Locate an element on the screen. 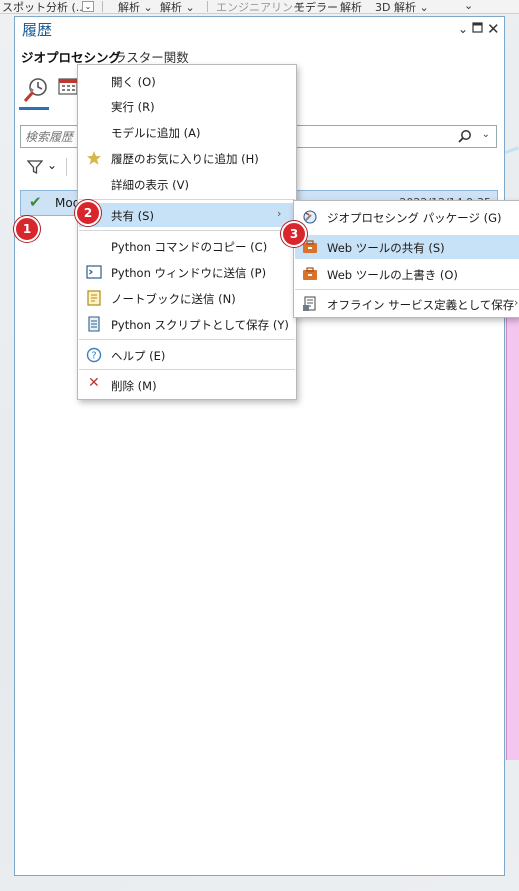 The image size is (519, 891). menu-item-help: ? ヘルプ (E) is located at coordinates (187, 355).